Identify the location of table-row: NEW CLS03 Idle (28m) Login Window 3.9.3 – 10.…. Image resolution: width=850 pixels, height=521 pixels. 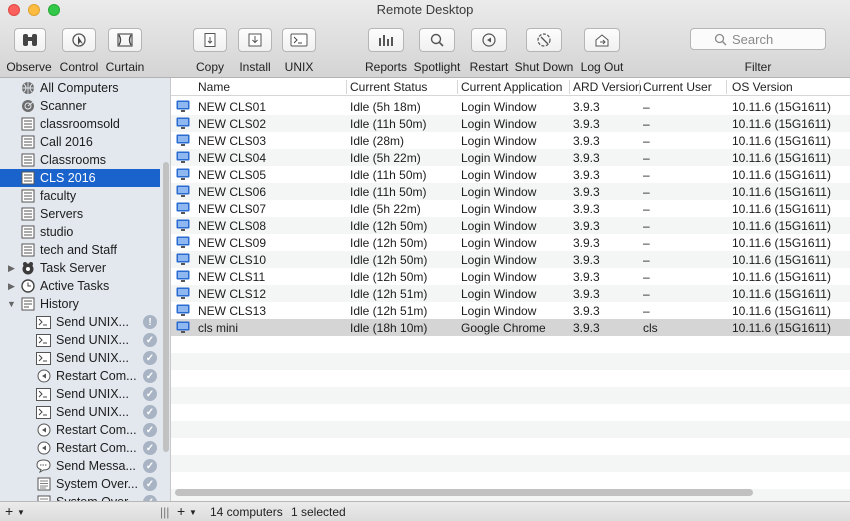
(510, 140).